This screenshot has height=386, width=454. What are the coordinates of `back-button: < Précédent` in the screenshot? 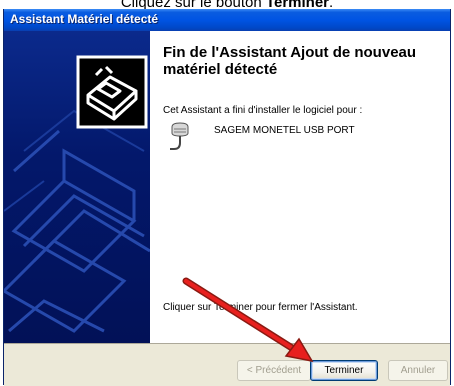 It's located at (274, 370).